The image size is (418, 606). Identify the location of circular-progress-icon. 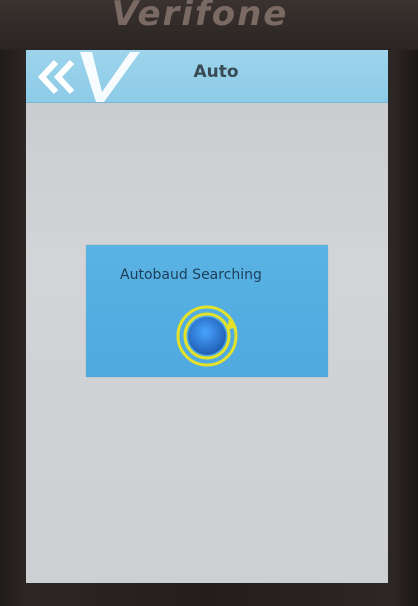
(207, 336).